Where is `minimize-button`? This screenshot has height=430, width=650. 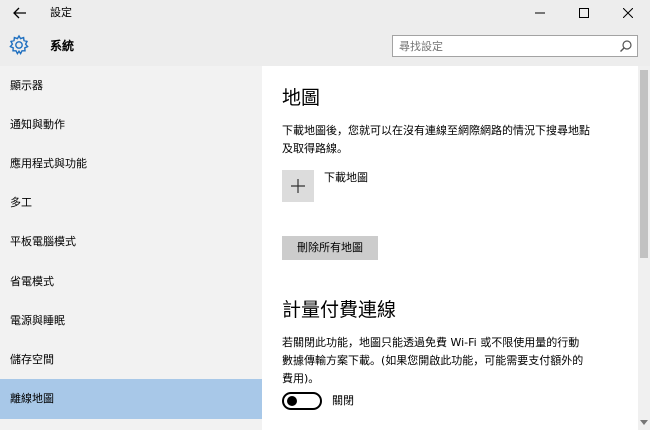
minimize-button is located at coordinates (540, 13).